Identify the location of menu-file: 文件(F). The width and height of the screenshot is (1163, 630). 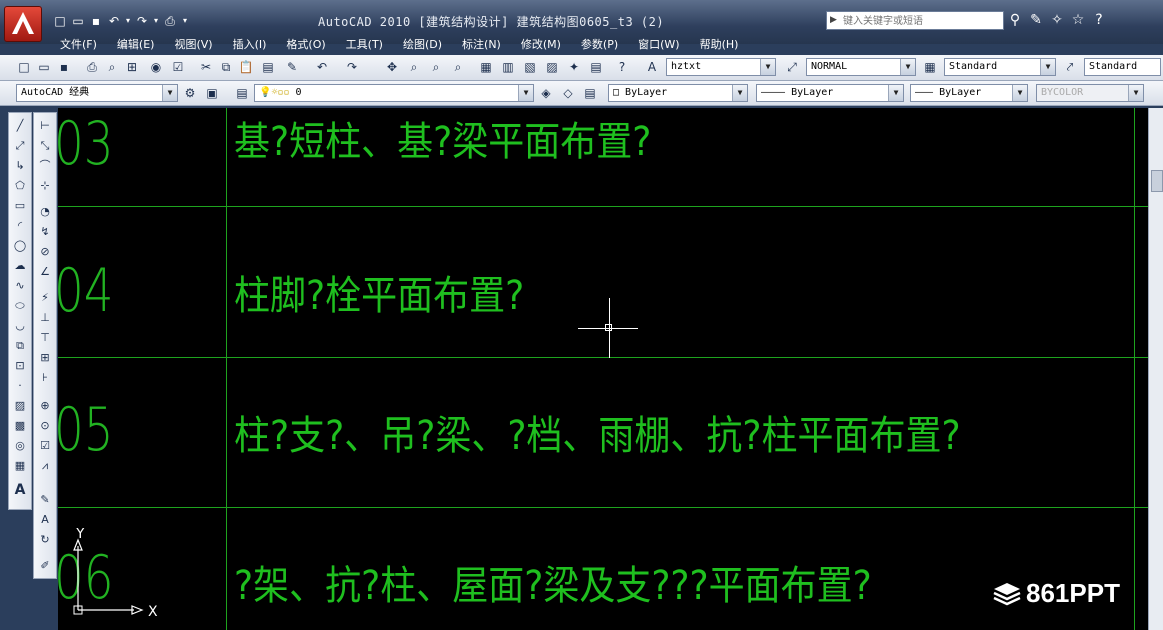
(78, 45).